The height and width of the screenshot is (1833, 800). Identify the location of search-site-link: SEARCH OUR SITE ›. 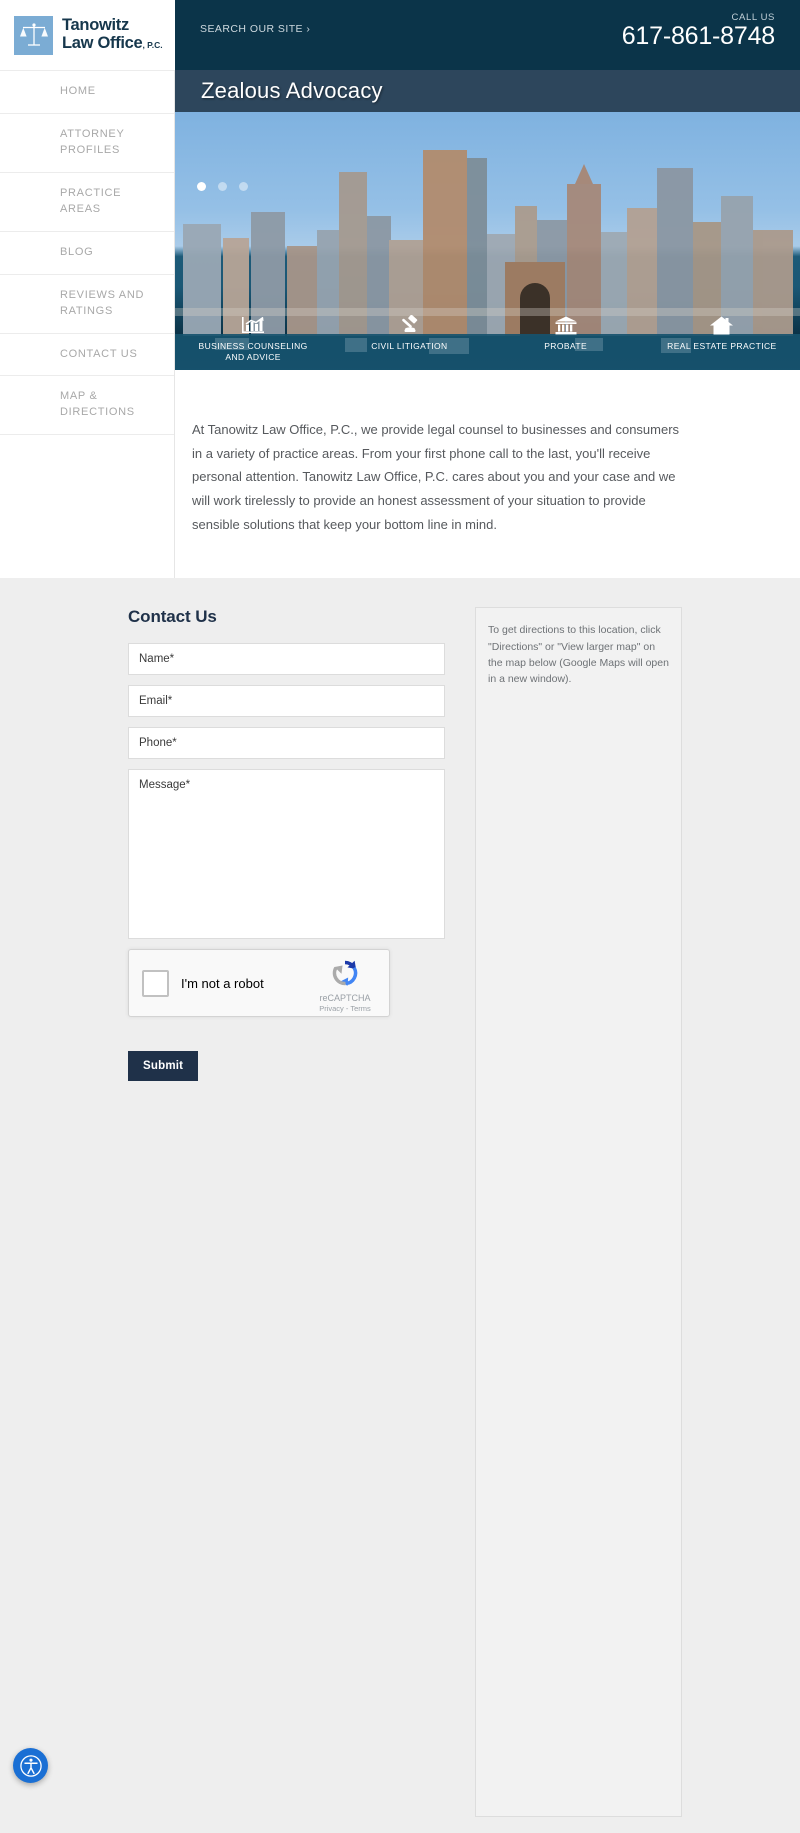
(255, 29).